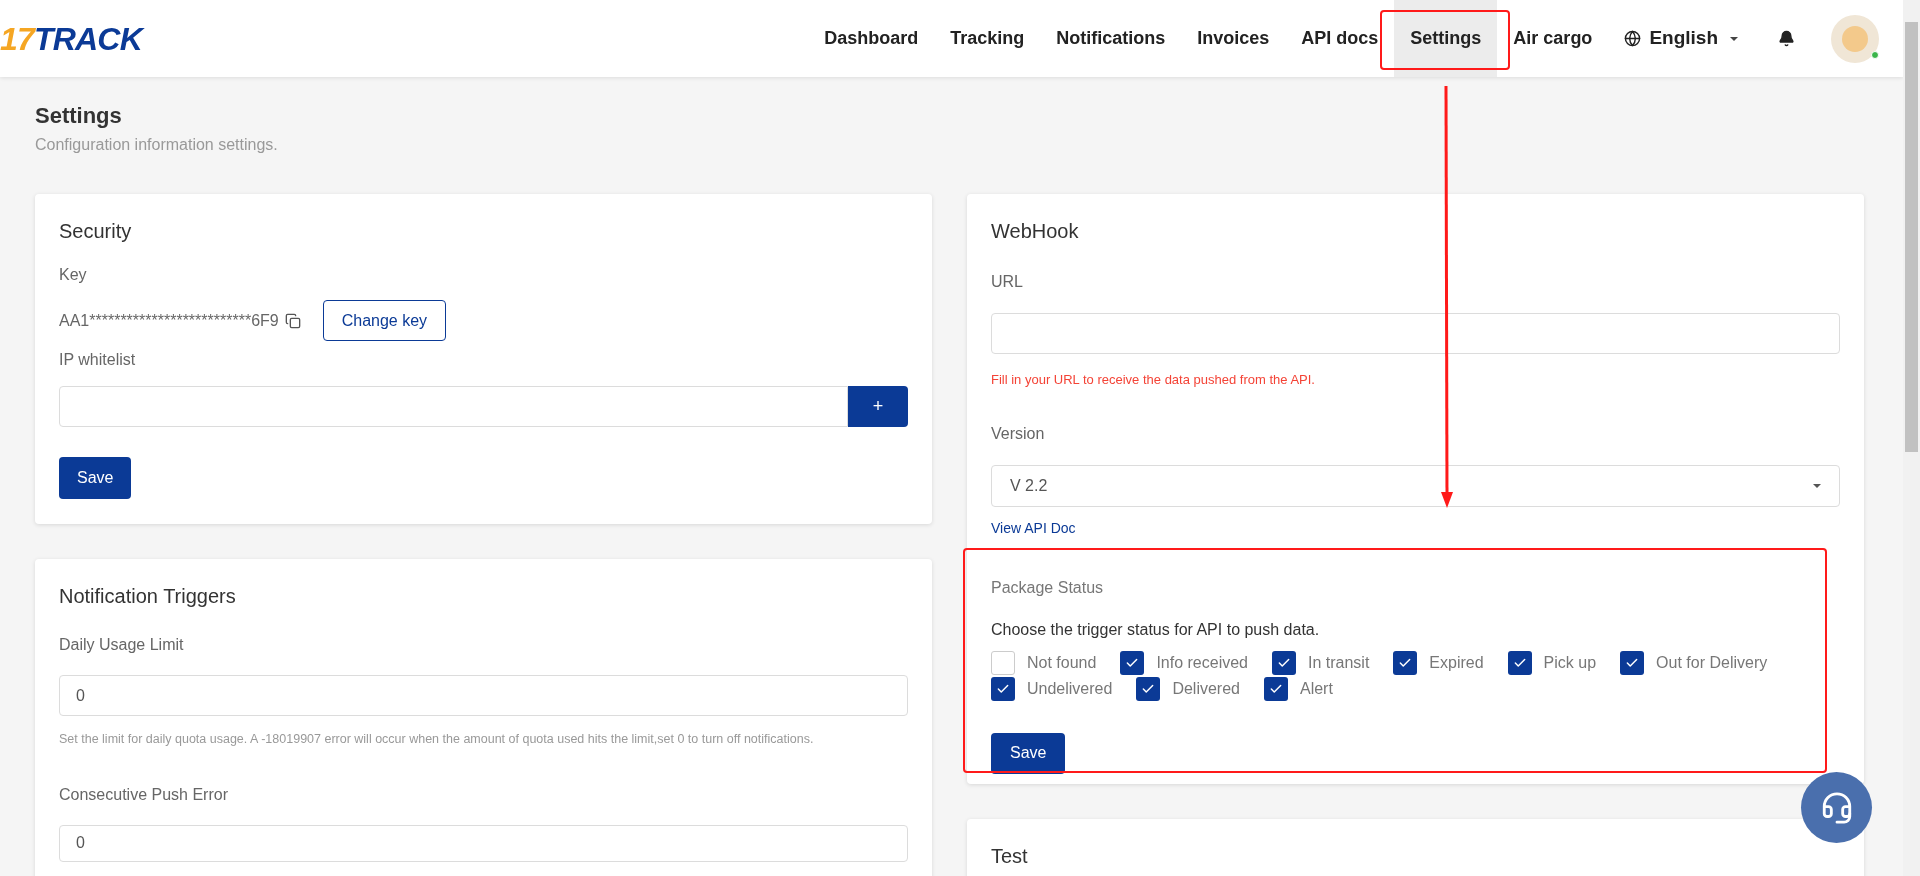 This screenshot has width=1920, height=876. I want to click on status-checkbox: Out for Delivery, so click(1694, 662).